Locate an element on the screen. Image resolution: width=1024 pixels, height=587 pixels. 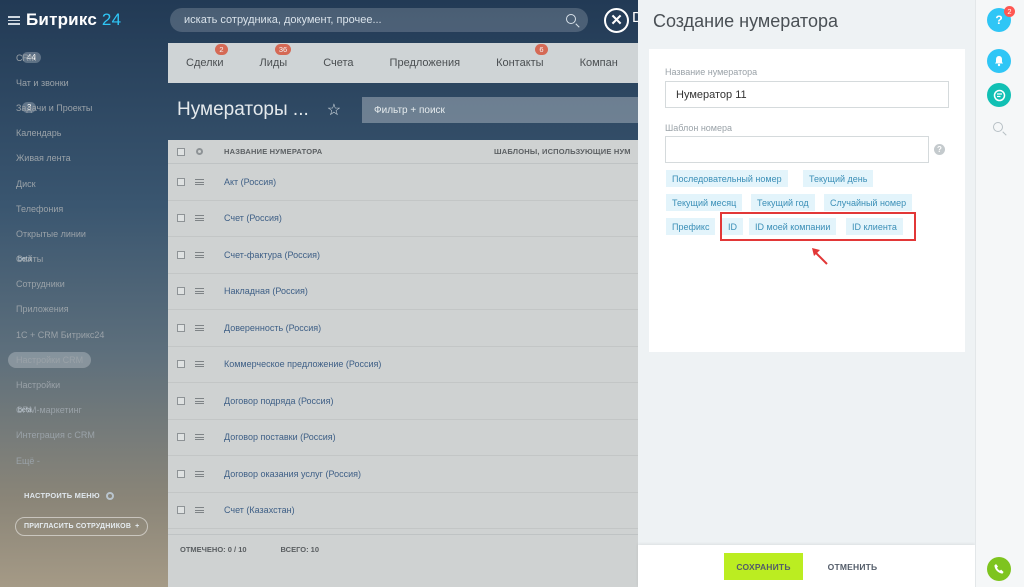
sidebar-item: Телефония is located at coordinates (91, 208).